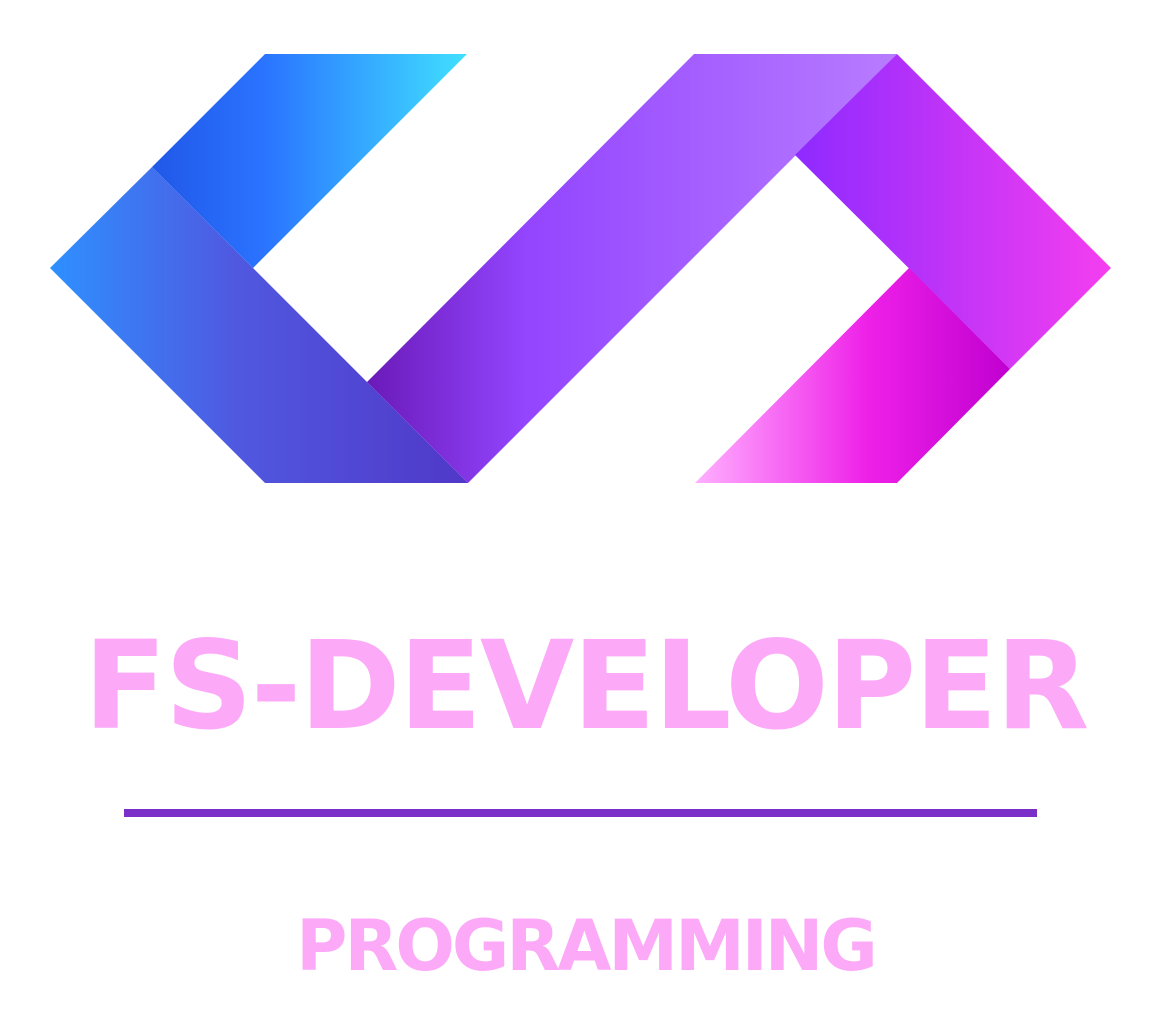 The image size is (1171, 1026). Describe the element at coordinates (580, 813) in the screenshot. I see `divider-line` at that location.